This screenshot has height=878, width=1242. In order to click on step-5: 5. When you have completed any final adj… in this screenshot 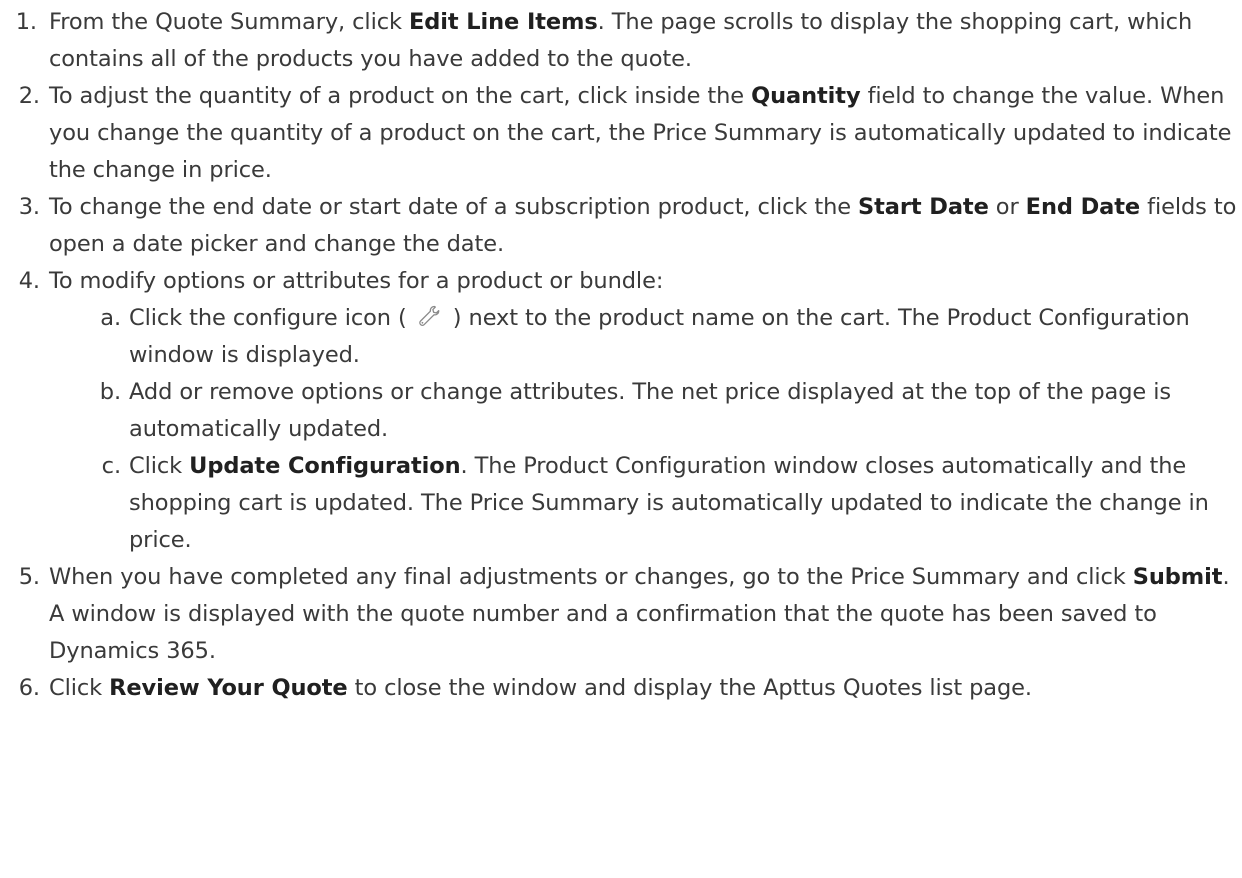, I will do `click(621, 614)`.